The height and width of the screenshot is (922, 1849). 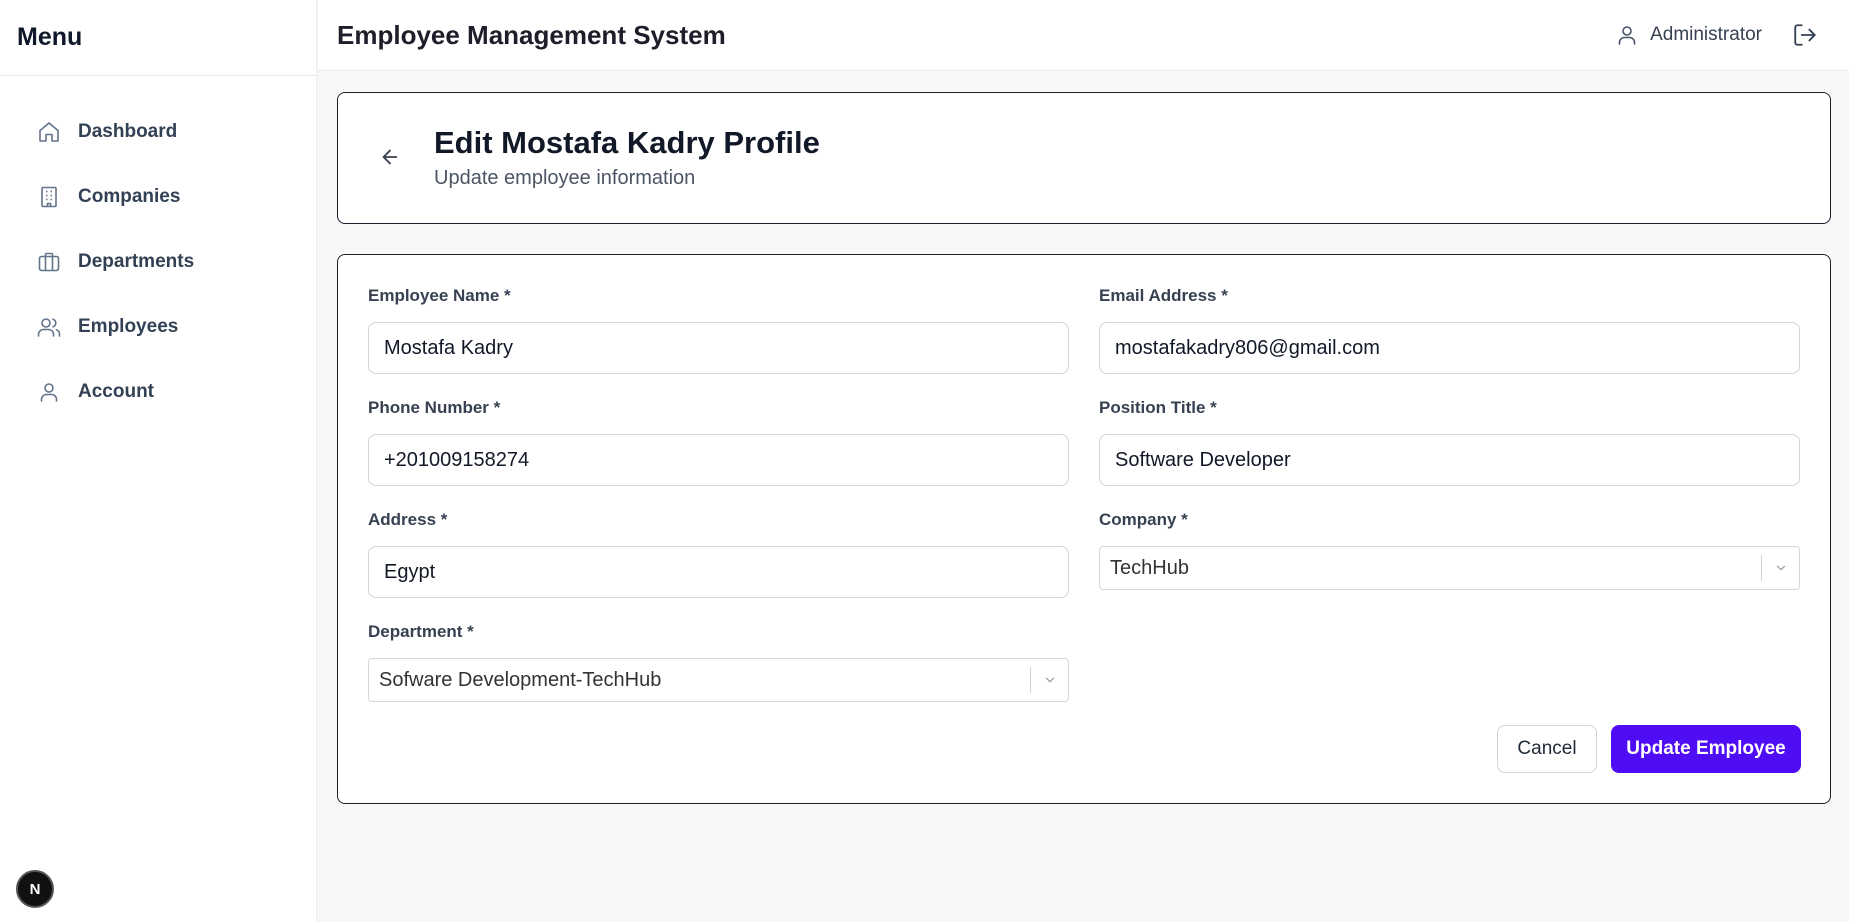 I want to click on phone-label: Phone Number *, so click(x=434, y=407).